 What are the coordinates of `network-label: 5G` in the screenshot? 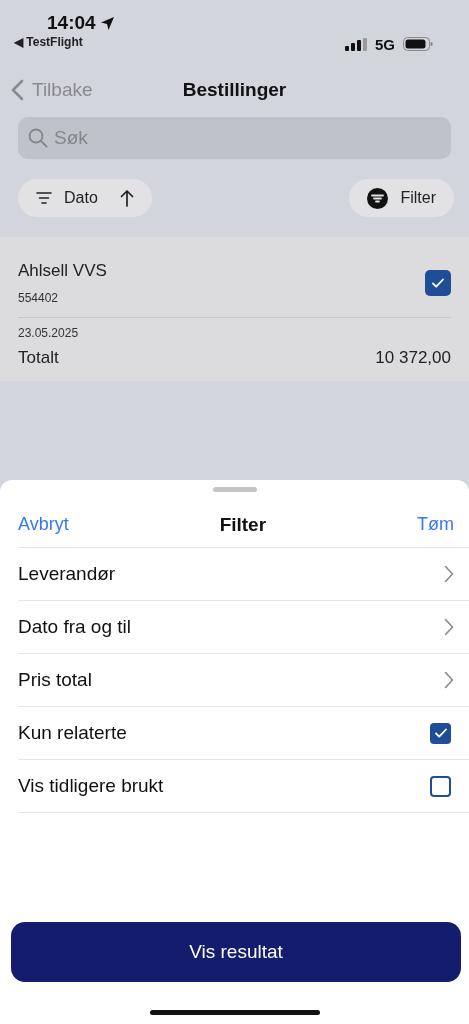 It's located at (385, 44).